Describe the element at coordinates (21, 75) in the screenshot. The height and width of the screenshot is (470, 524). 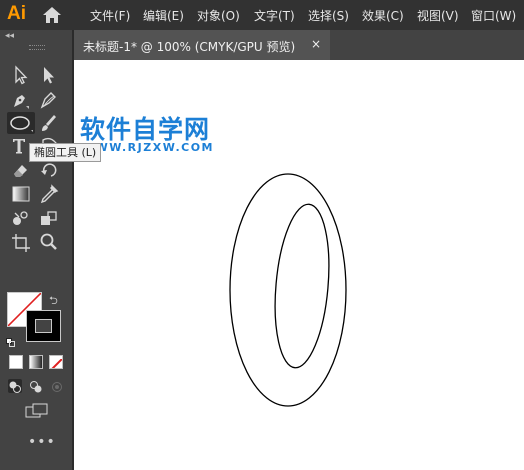
I see `selection-tool-icon` at that location.